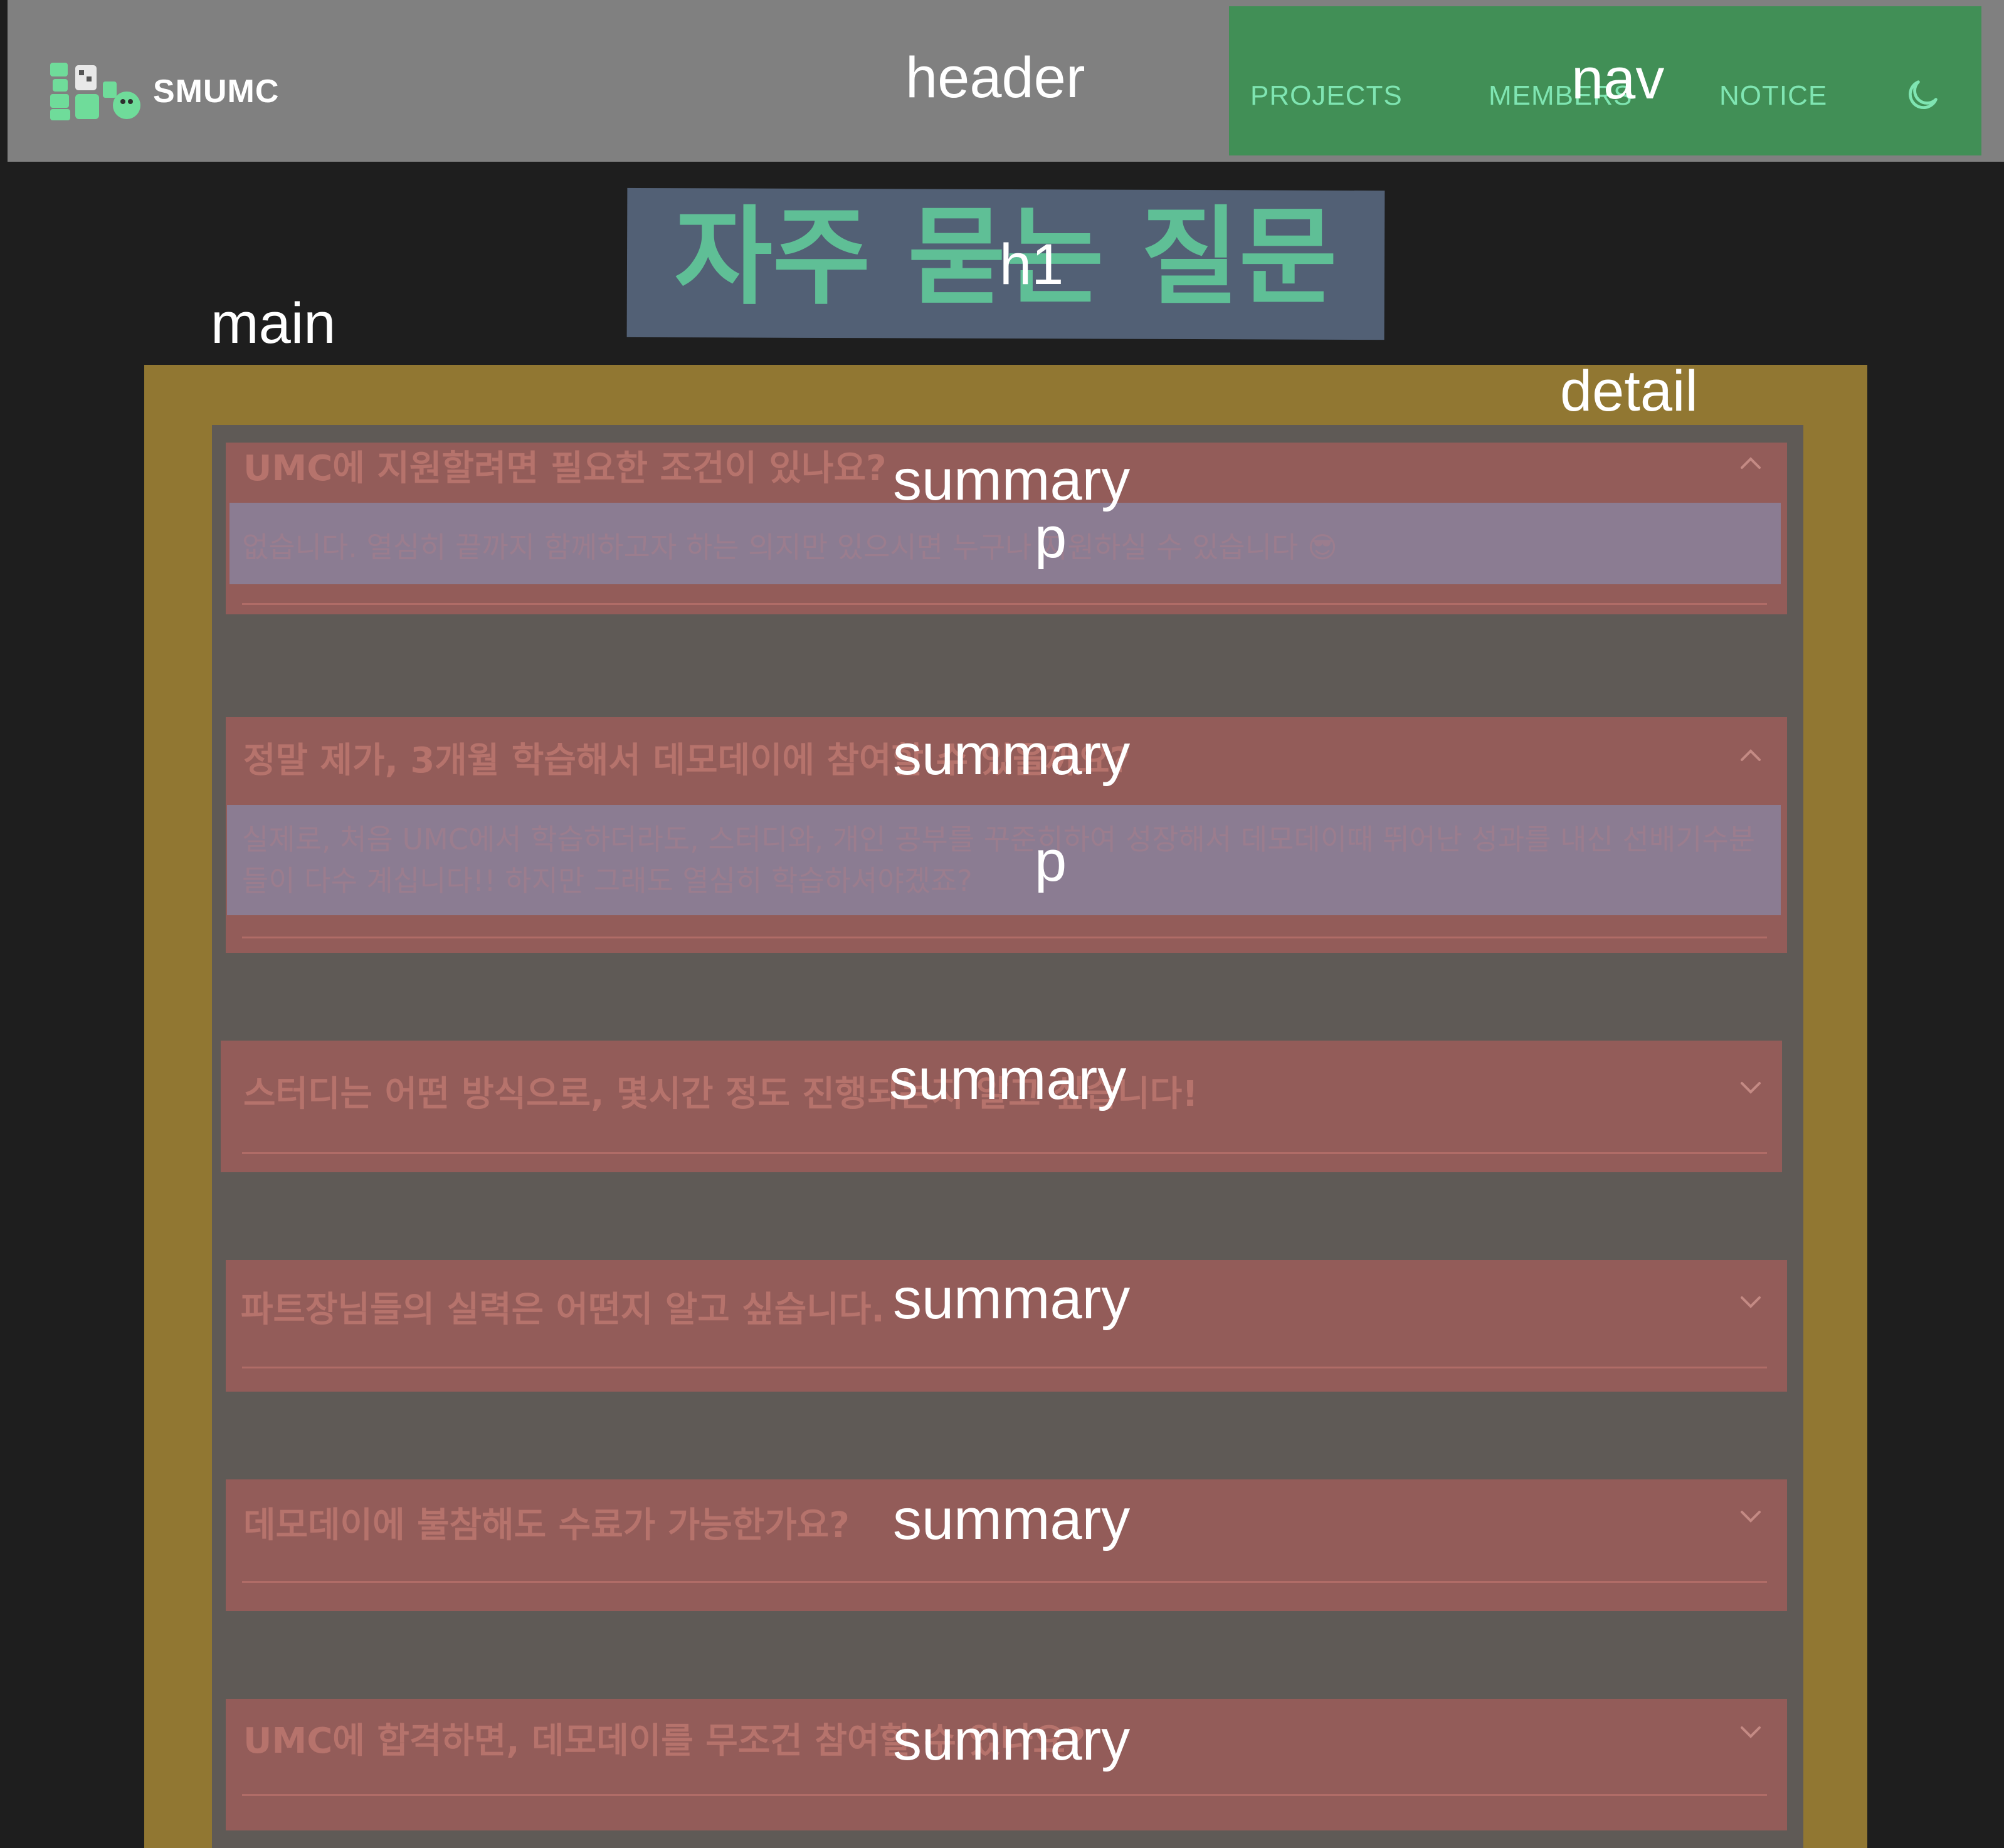 This screenshot has height=1848, width=2004. Describe the element at coordinates (1326, 96) in the screenshot. I see `nav-projects: PROJECTS` at that location.